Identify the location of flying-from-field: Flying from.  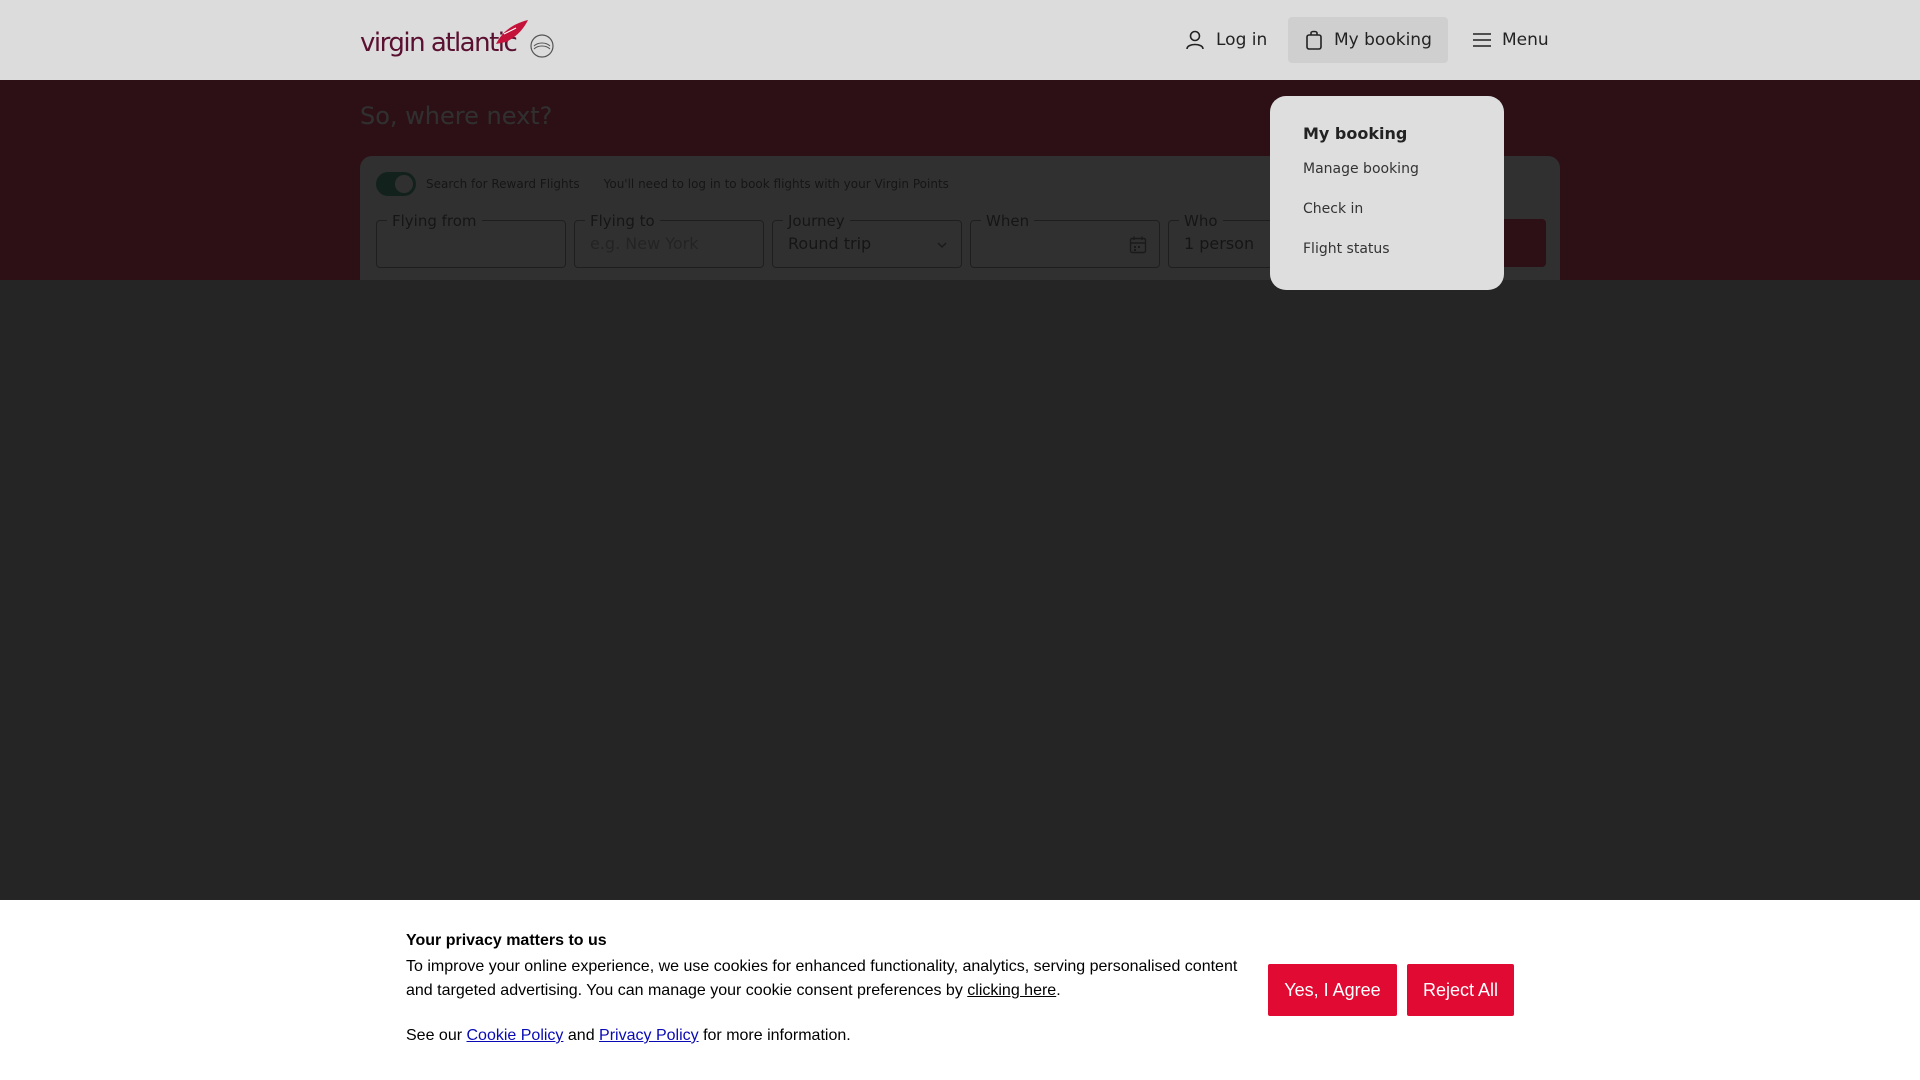
(471, 240).